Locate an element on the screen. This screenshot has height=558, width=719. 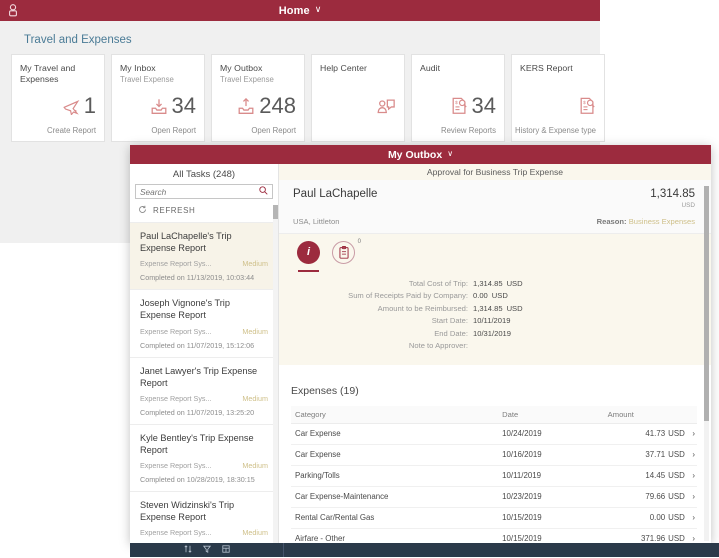
summary-row: End Date: 10/31/2019 is located at coordinates (495, 334).